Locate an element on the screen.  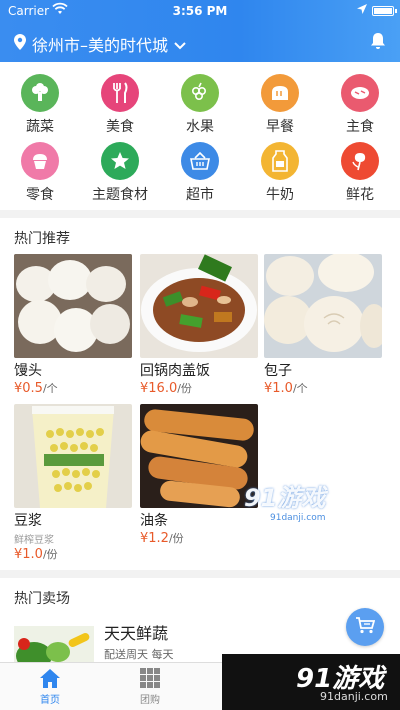
product-name: 包子 is located at coordinates (278, 371).